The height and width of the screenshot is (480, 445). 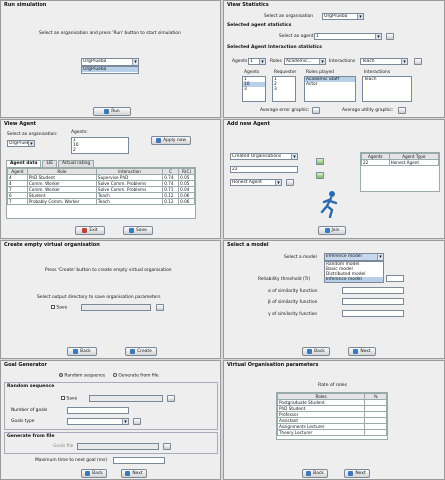 I want to click on agent-count-field: 22, so click(x=264, y=169).